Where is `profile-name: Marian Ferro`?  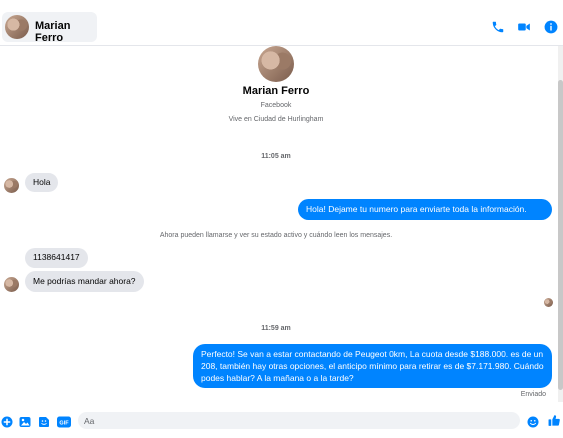
profile-name: Marian Ferro is located at coordinates (276, 91).